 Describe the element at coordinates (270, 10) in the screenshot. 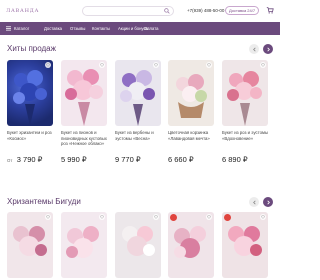

I see `cart-icon` at that location.